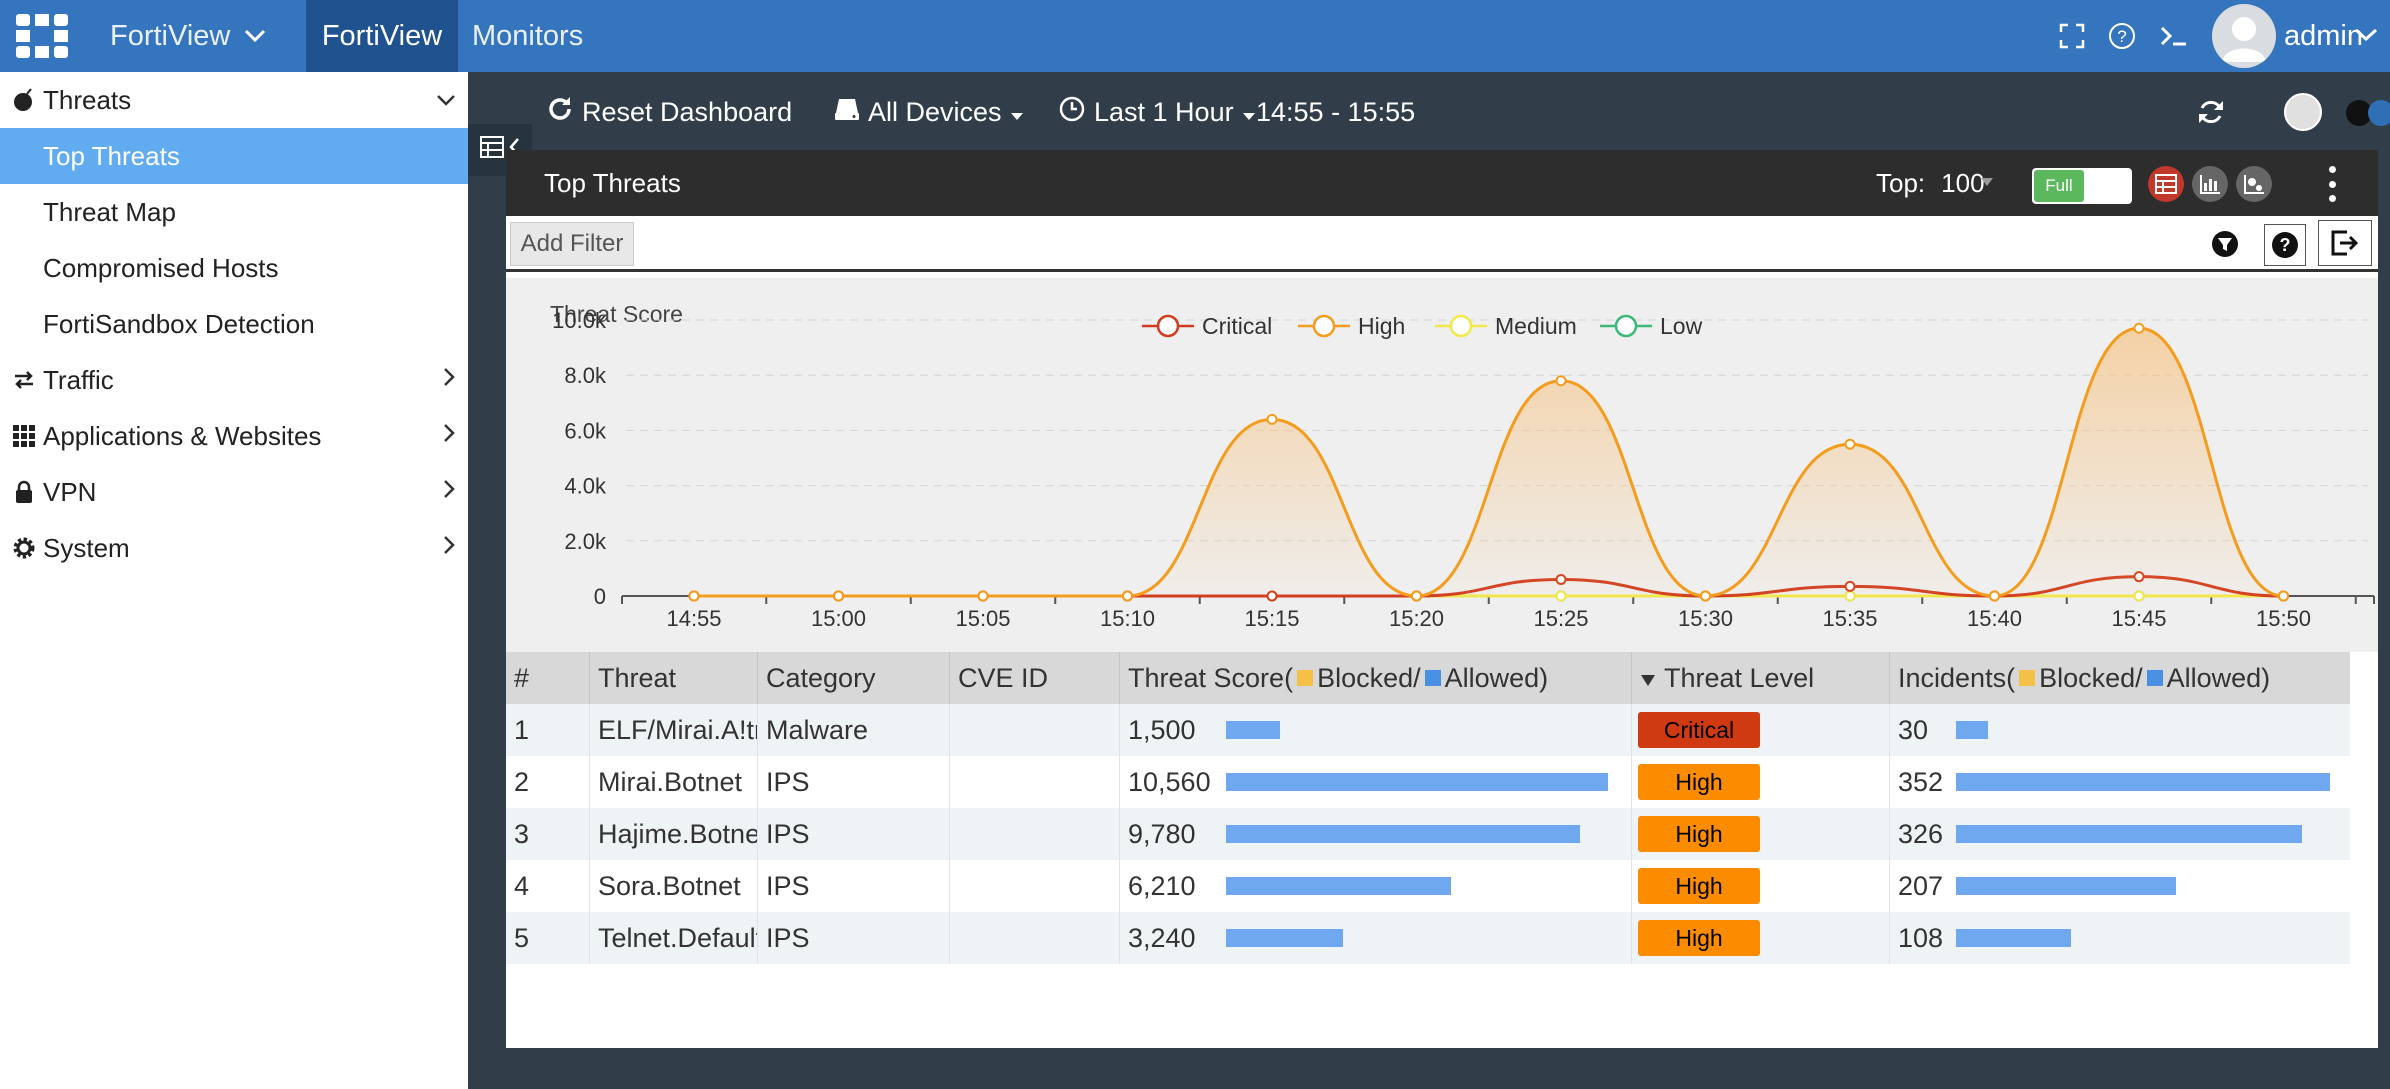  Describe the element at coordinates (854, 678) in the screenshot. I see `column-header-category: Category` at that location.